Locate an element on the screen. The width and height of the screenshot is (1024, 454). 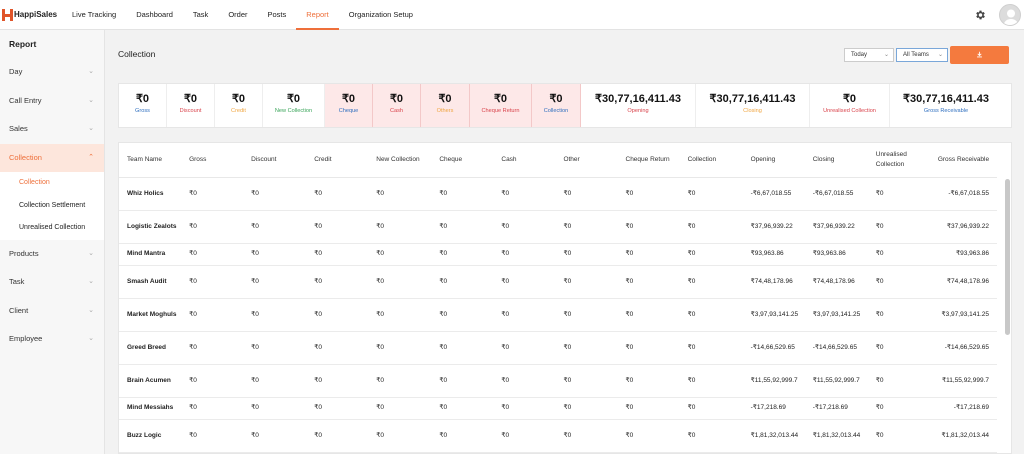
sidebar-title: Report is located at coordinates (23, 44).